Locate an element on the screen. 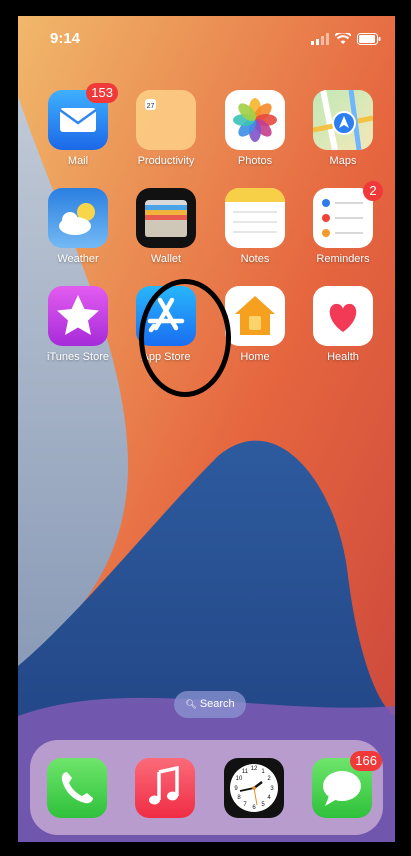 Image resolution: width=411 pixels, height=856 pixels. app-label: Weather is located at coordinates (78, 259).